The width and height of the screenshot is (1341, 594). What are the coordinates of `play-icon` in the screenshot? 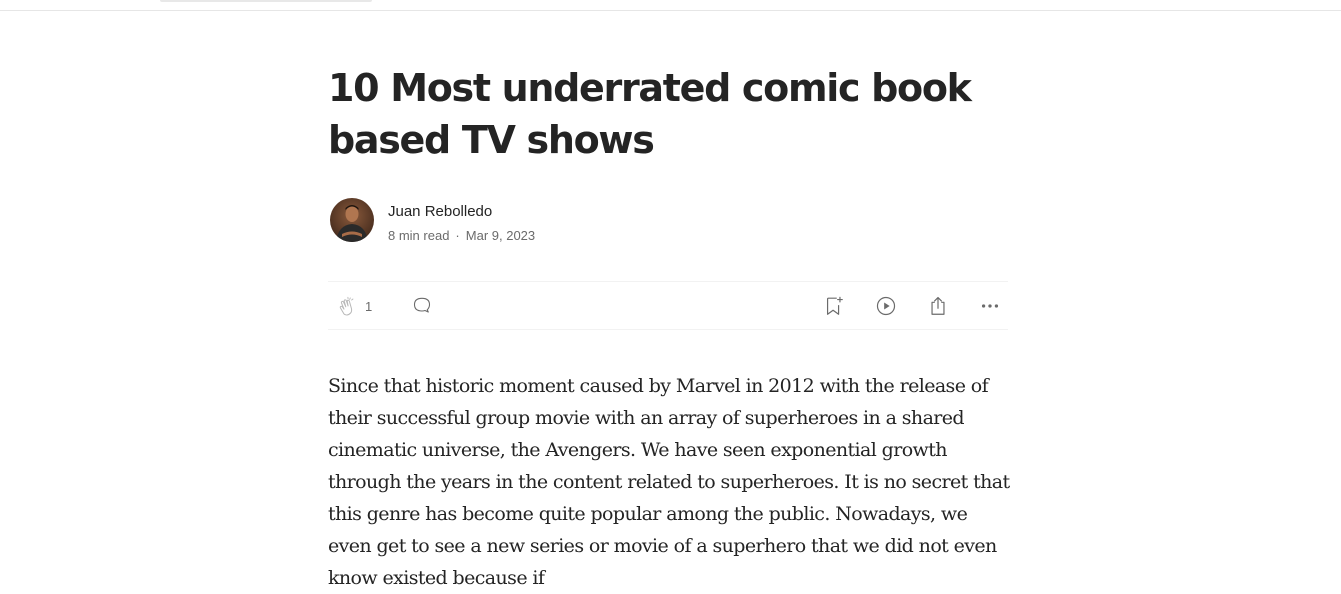 It's located at (886, 306).